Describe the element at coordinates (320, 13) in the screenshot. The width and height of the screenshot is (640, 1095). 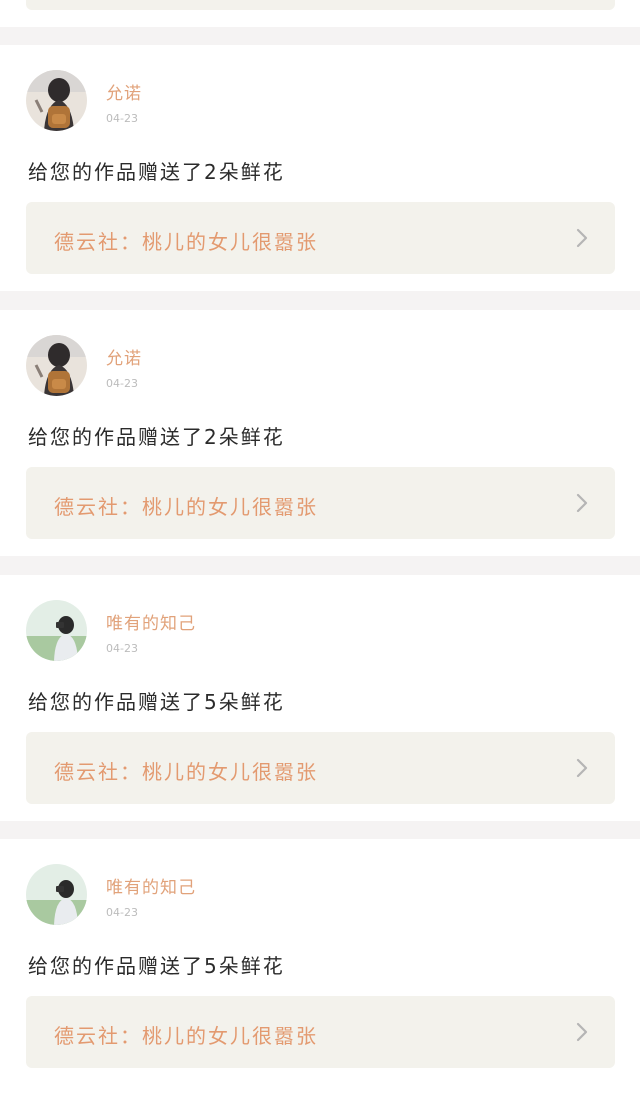
I see `previous-card-partial` at that location.